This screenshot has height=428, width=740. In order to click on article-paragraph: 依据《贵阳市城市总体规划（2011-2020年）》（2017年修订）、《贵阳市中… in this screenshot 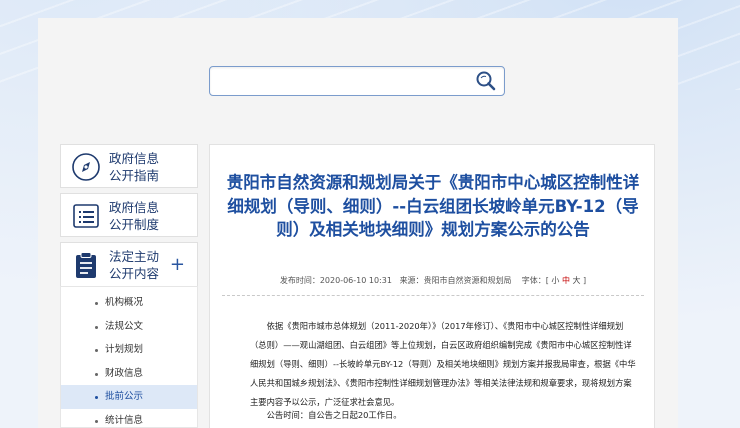, I will do `click(443, 364)`.